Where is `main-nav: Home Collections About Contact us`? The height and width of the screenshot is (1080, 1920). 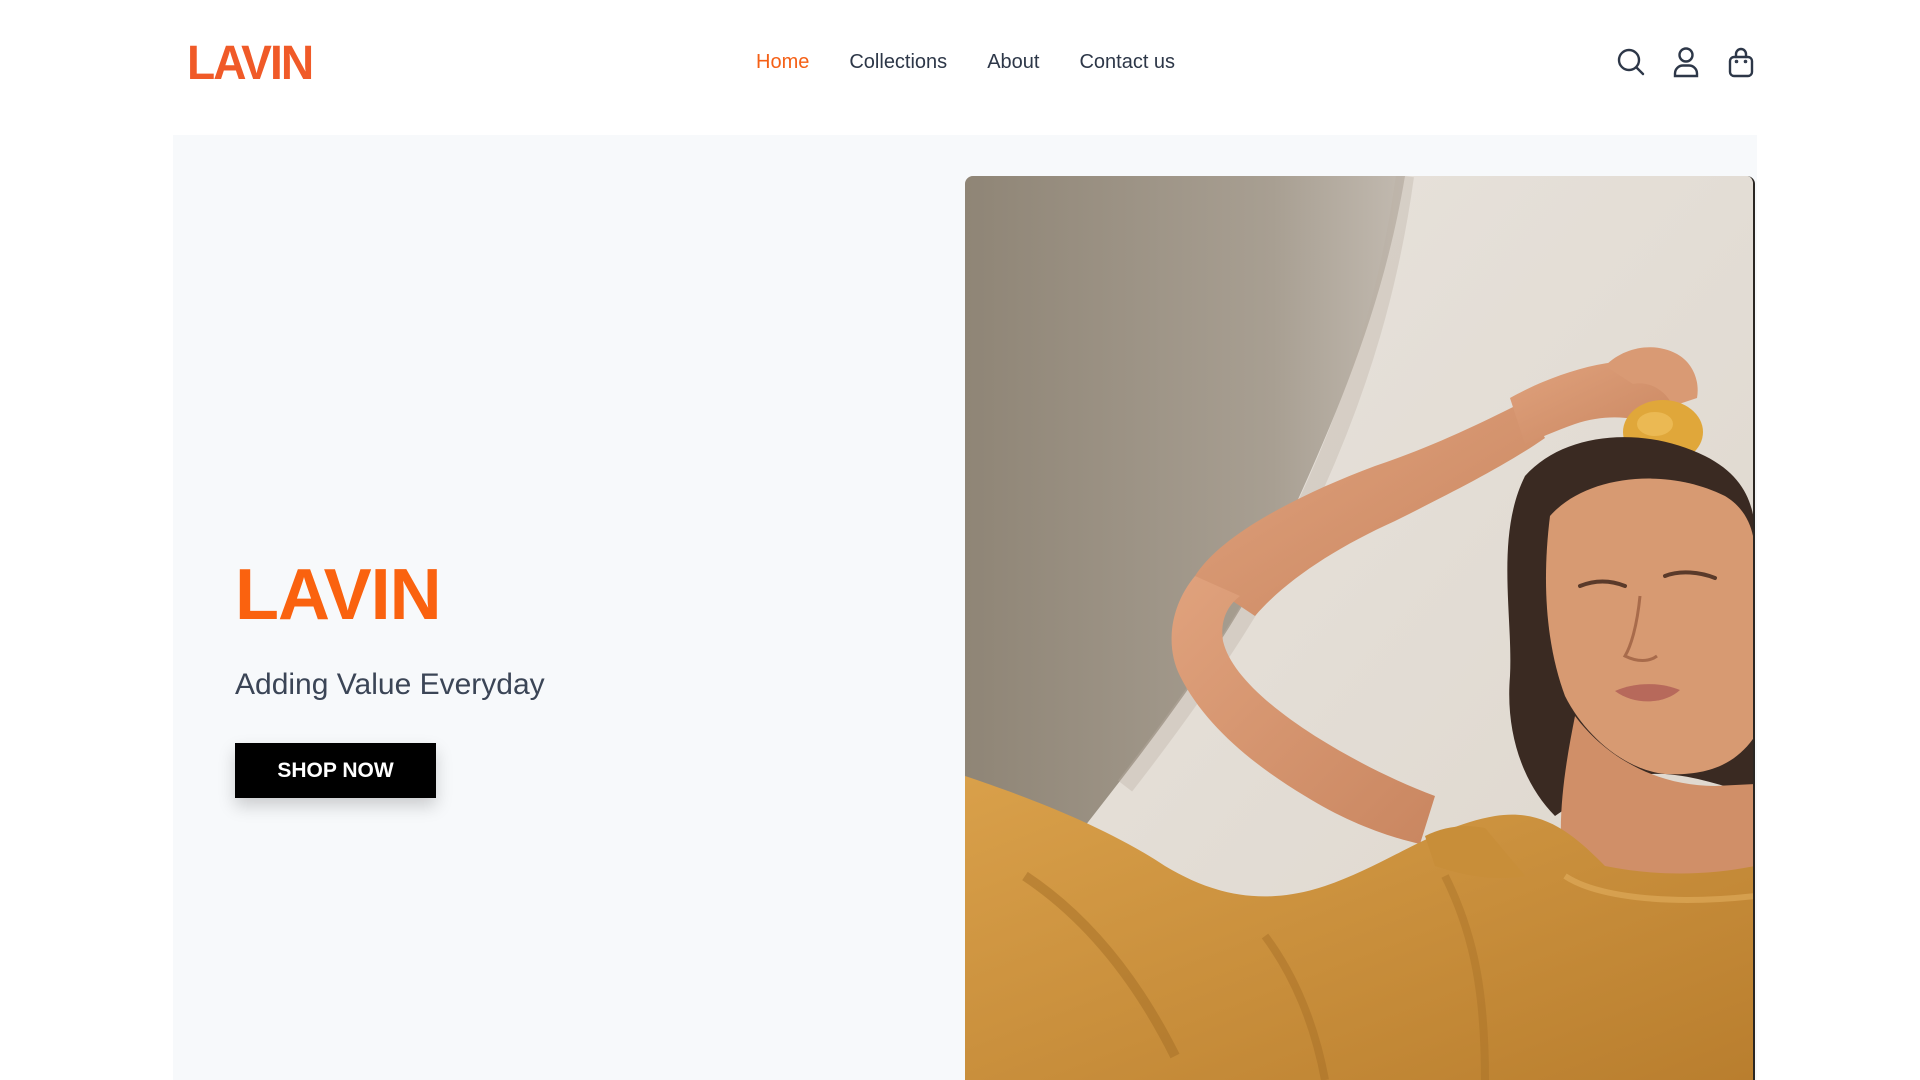
main-nav: Home Collections About Contact us is located at coordinates (965, 62).